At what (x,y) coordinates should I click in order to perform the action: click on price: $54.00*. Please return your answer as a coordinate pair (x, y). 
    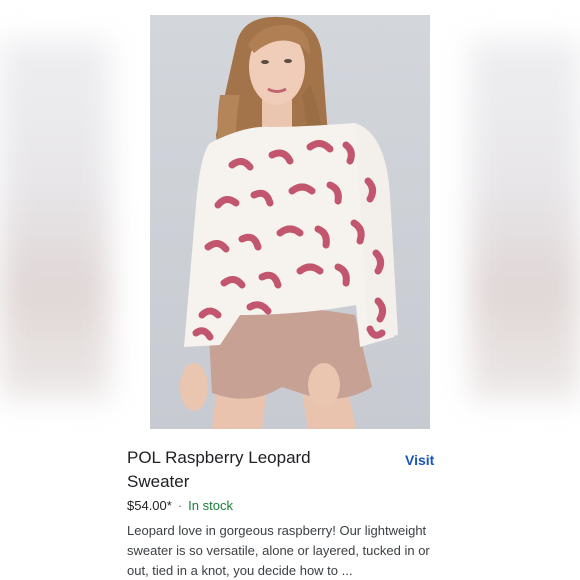
    Looking at the image, I should click on (149, 505).